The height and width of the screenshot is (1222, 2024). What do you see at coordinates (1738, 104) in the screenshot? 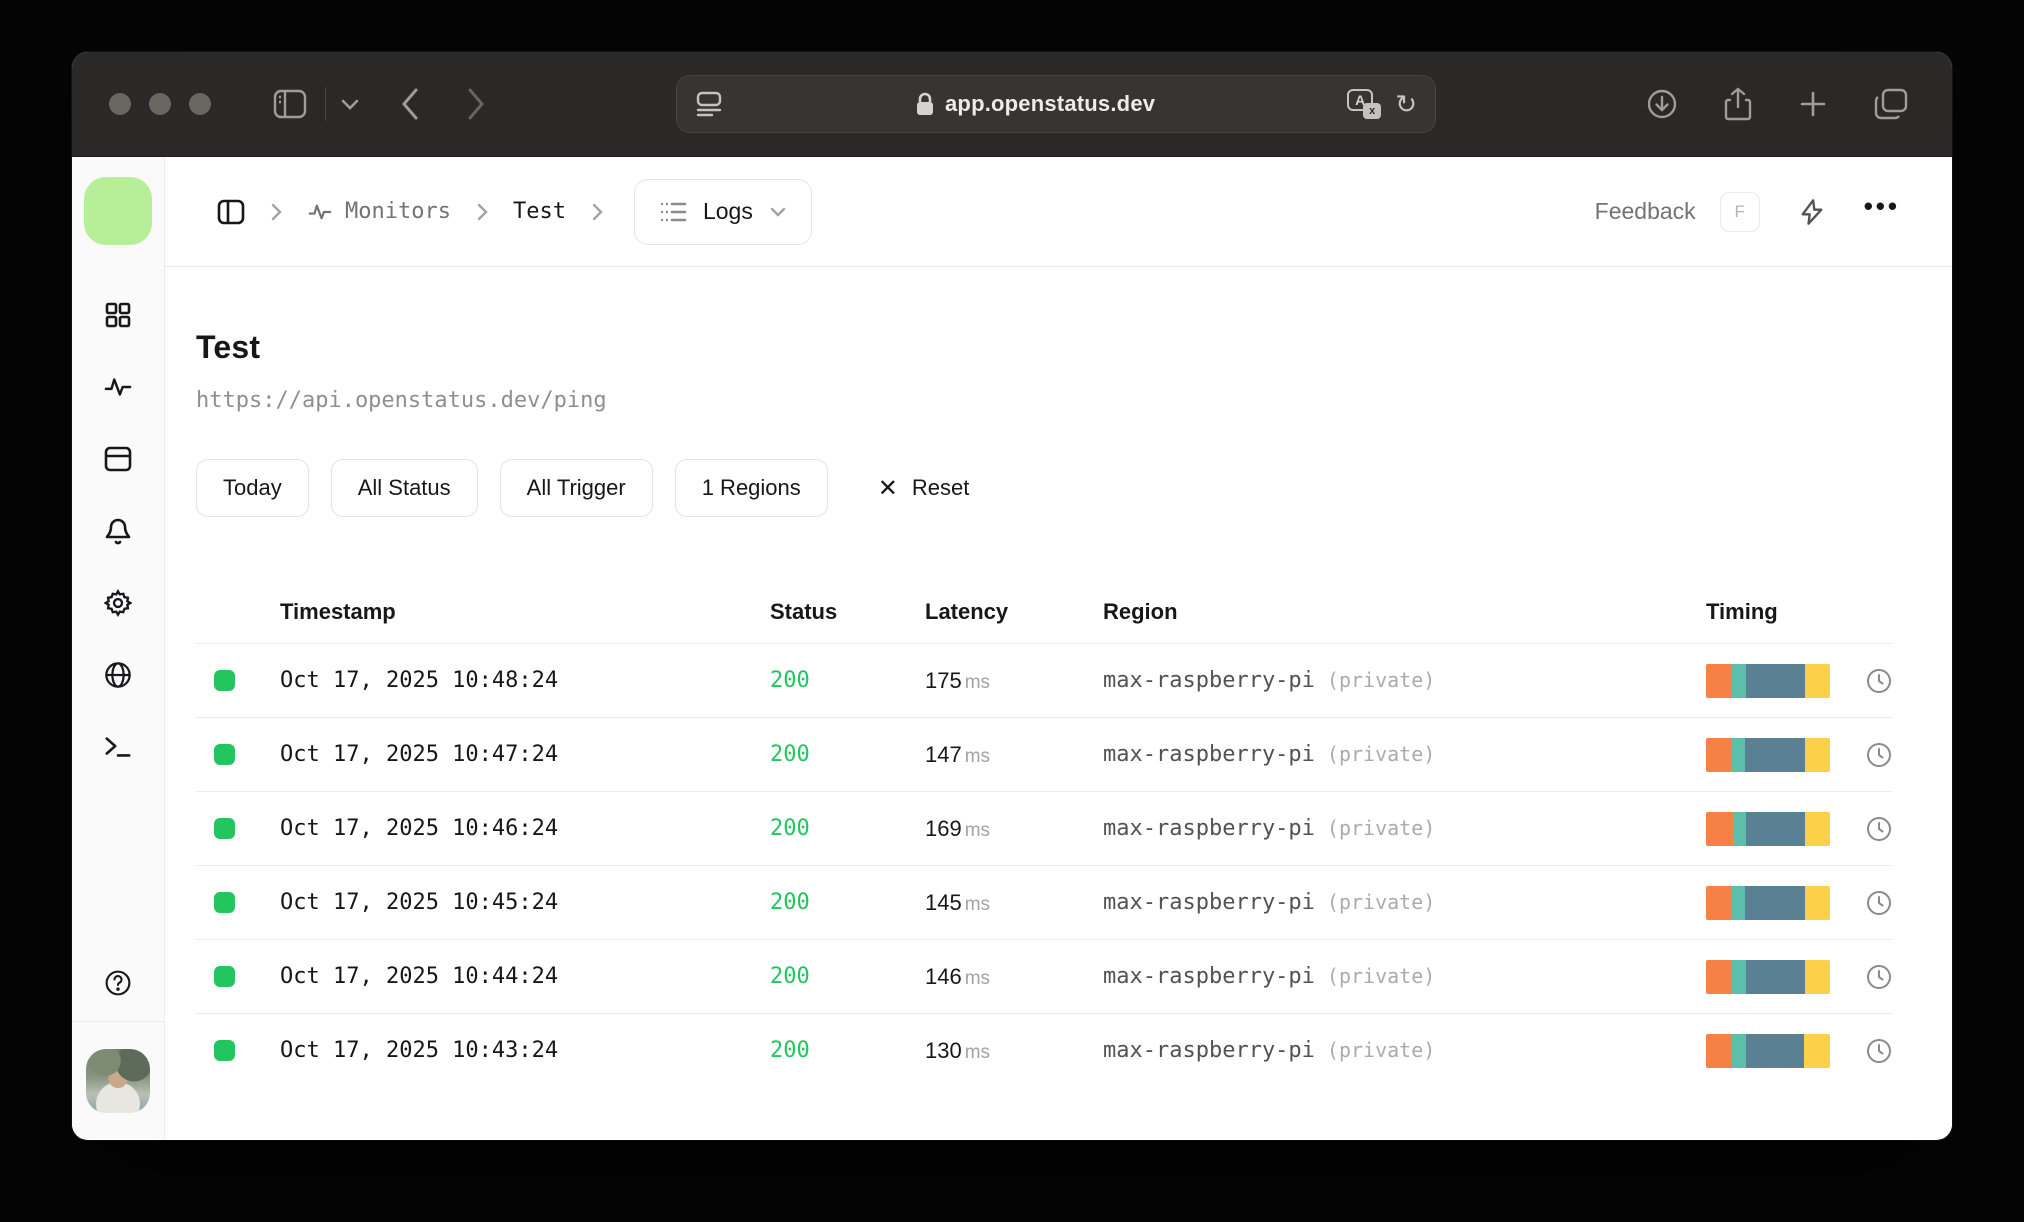
I see `share-icon` at bounding box center [1738, 104].